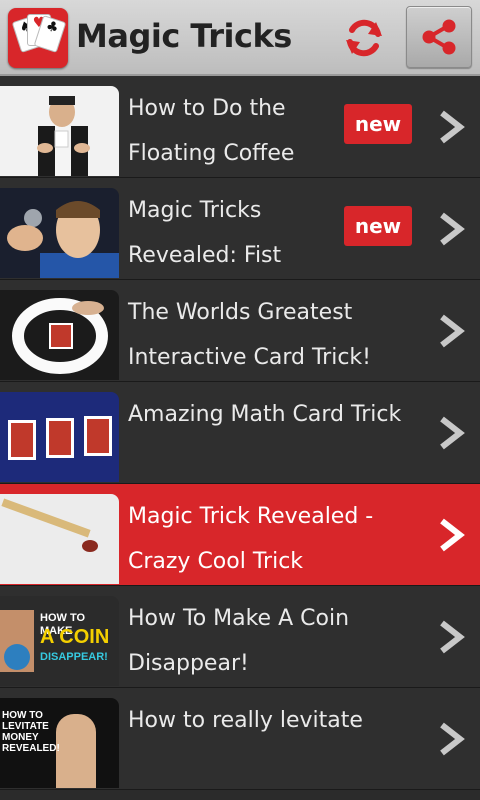  I want to click on list-item: Amazing Math Card Trick, so click(240, 433).